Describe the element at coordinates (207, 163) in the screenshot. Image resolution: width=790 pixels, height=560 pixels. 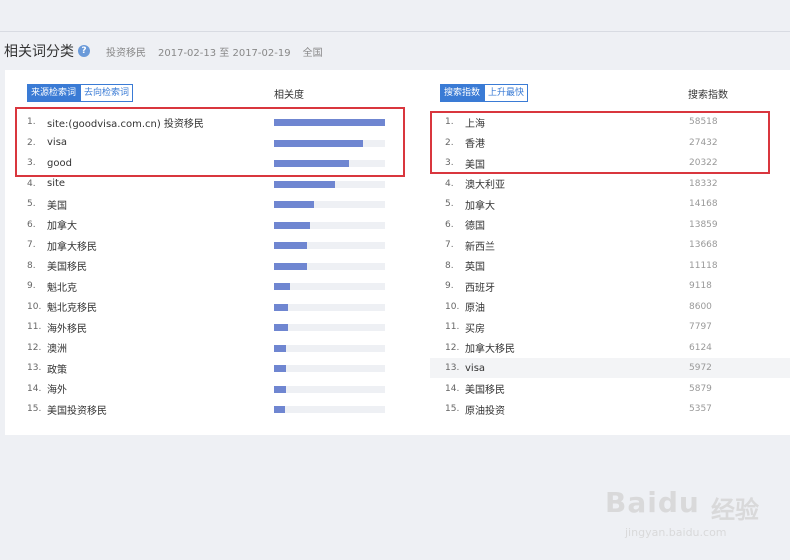
I see `table-row: 3. good` at that location.